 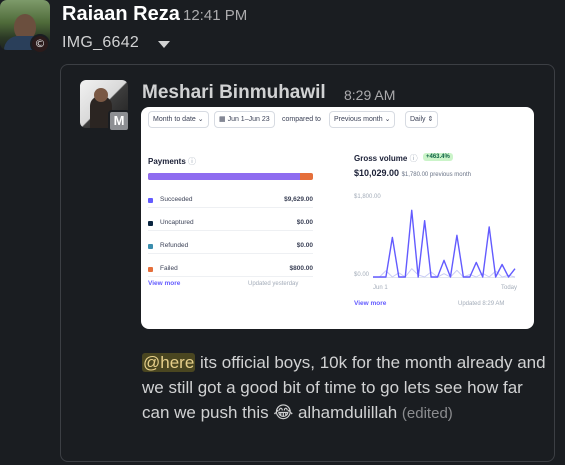 What do you see at coordinates (119, 121) in the screenshot?
I see `shared-avatar-badge: M` at bounding box center [119, 121].